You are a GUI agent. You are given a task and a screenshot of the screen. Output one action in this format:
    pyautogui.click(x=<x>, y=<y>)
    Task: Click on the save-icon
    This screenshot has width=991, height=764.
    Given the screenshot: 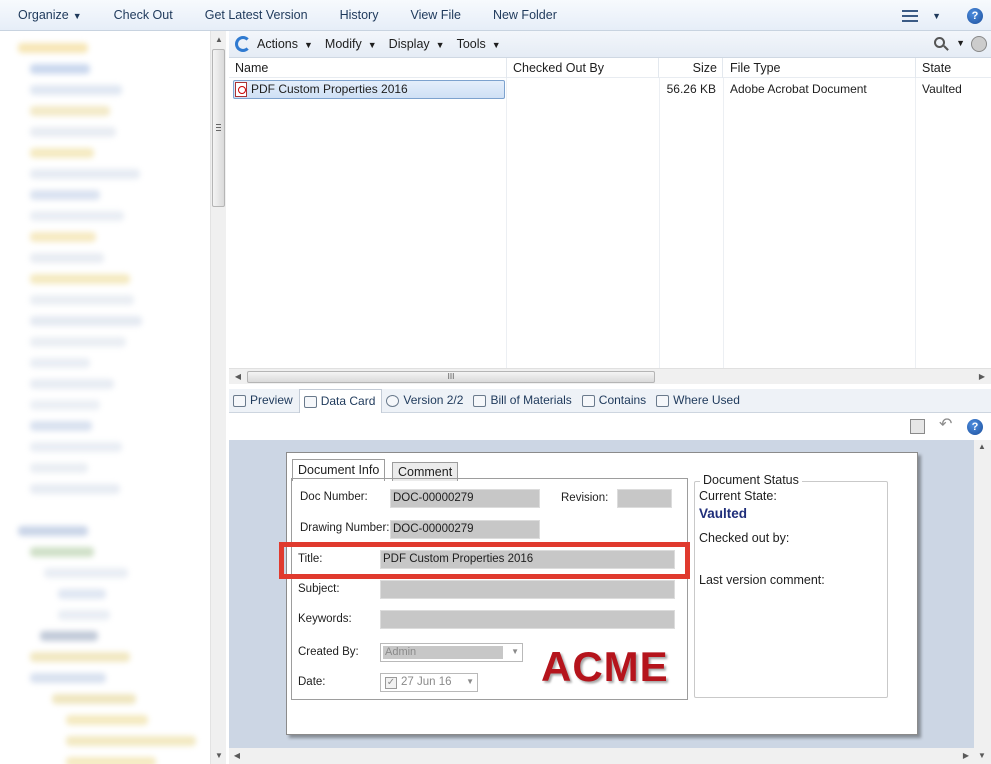 What is the action you would take?
    pyautogui.click(x=917, y=426)
    